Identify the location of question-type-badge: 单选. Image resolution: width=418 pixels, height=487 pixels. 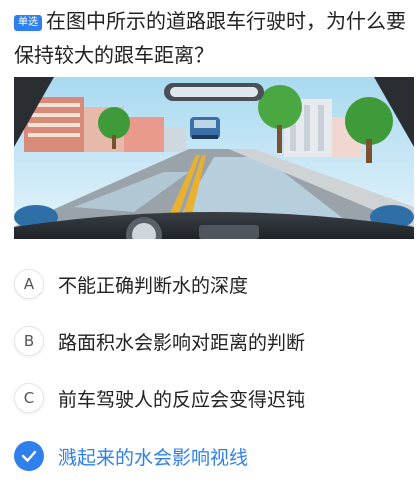
(28, 23).